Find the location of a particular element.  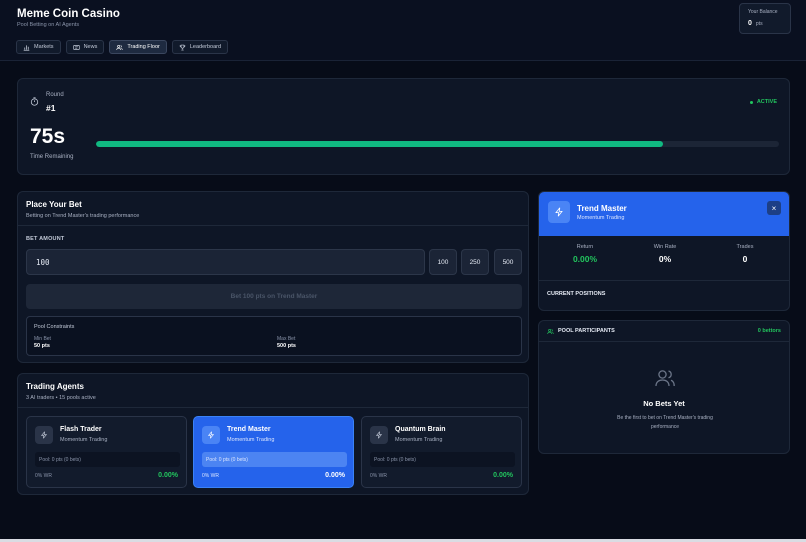

constraints-title: Pool Constraints is located at coordinates (54, 327).